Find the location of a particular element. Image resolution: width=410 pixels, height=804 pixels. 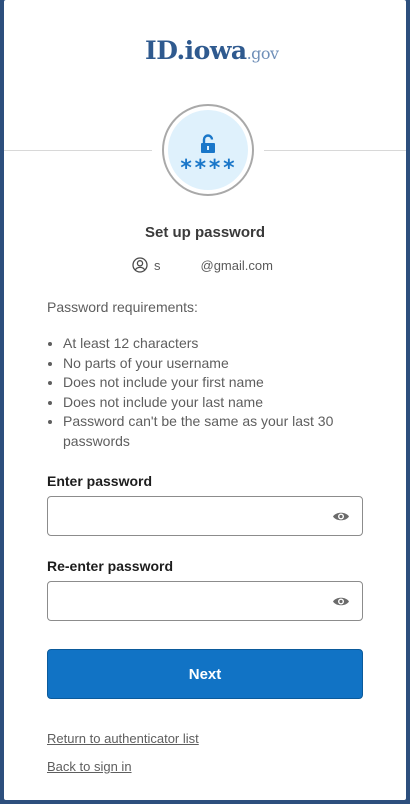

logo-main-text: ID.iowa is located at coordinates (196, 50).